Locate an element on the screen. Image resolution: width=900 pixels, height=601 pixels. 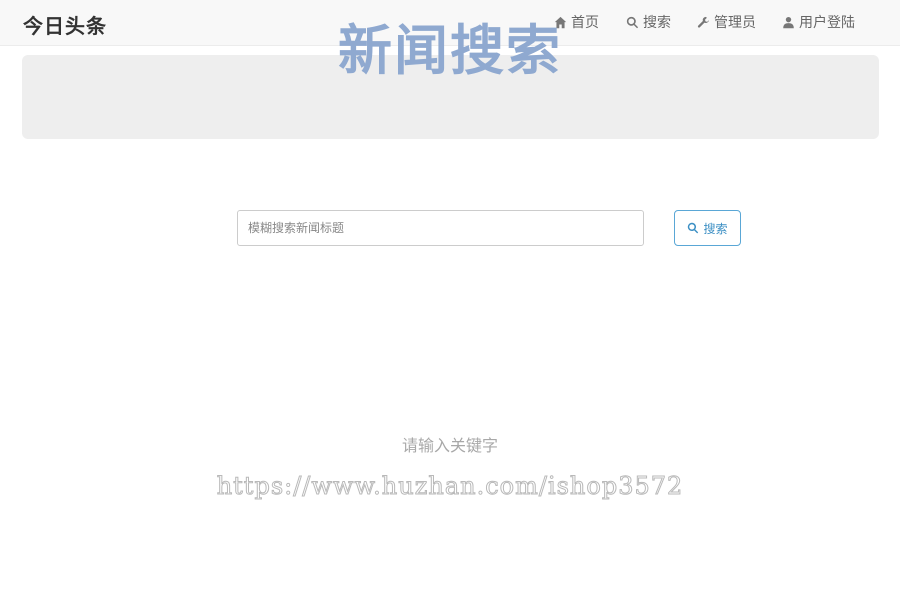
search-icon is located at coordinates (693, 228).